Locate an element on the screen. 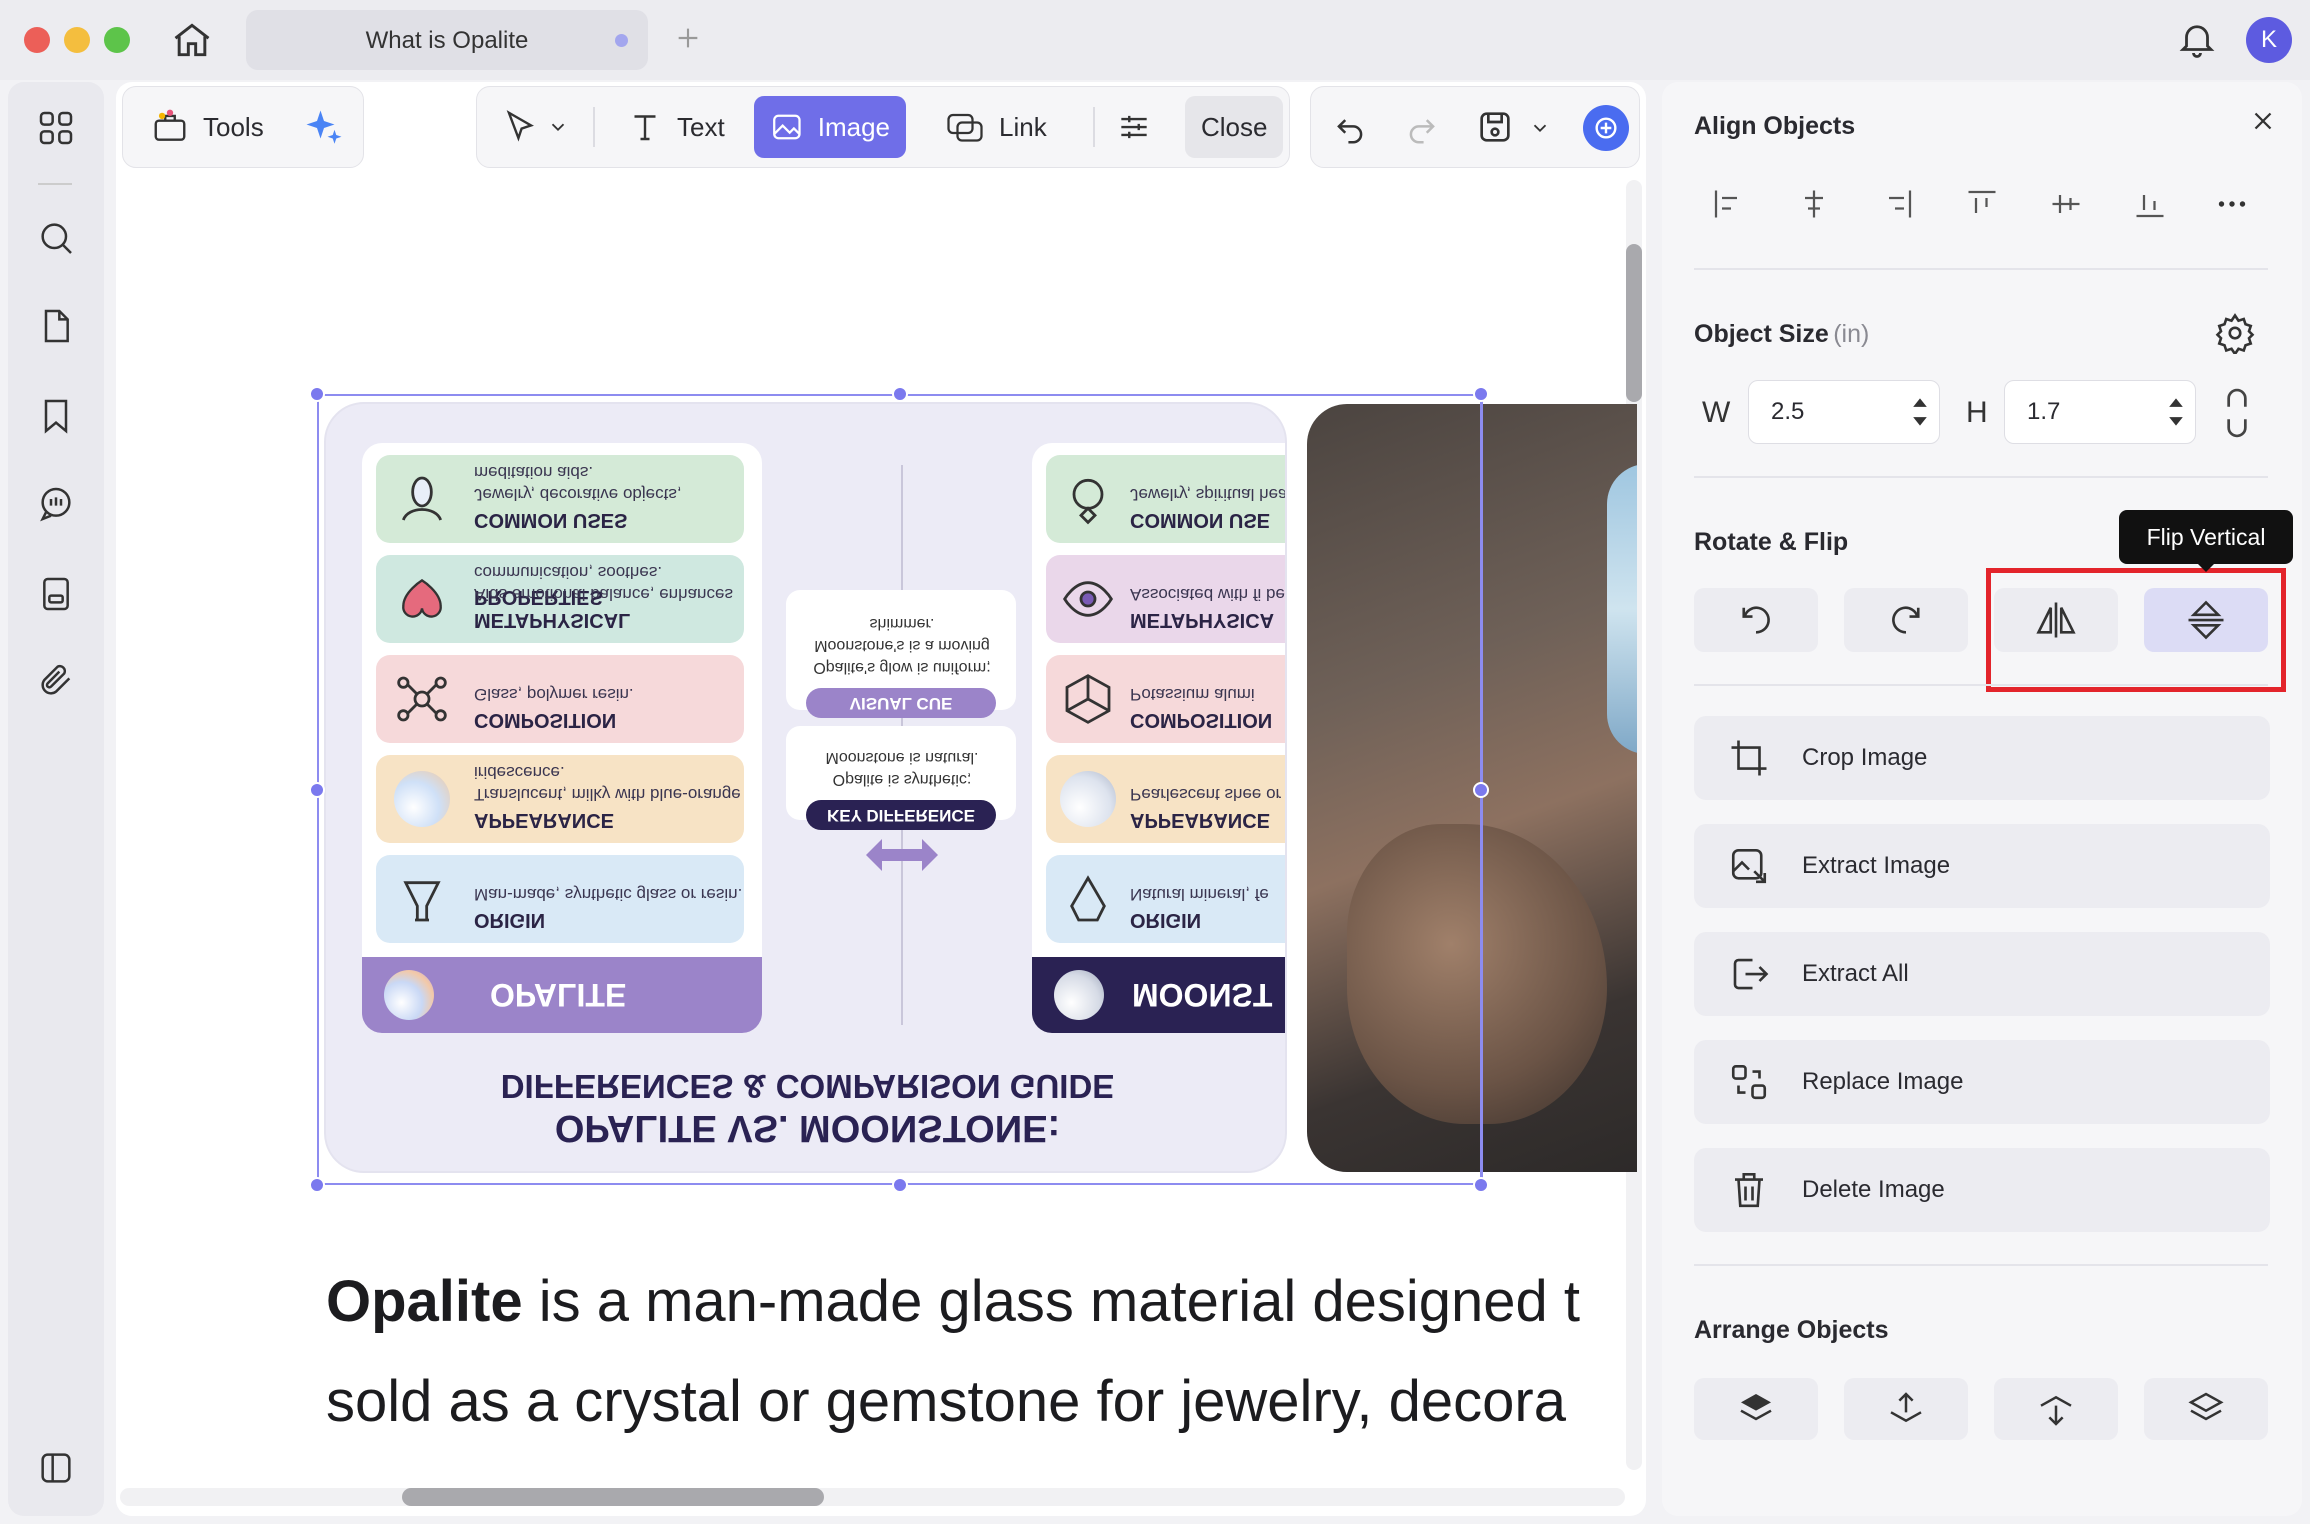  horizontal-scroll-thumb is located at coordinates (613, 1497).